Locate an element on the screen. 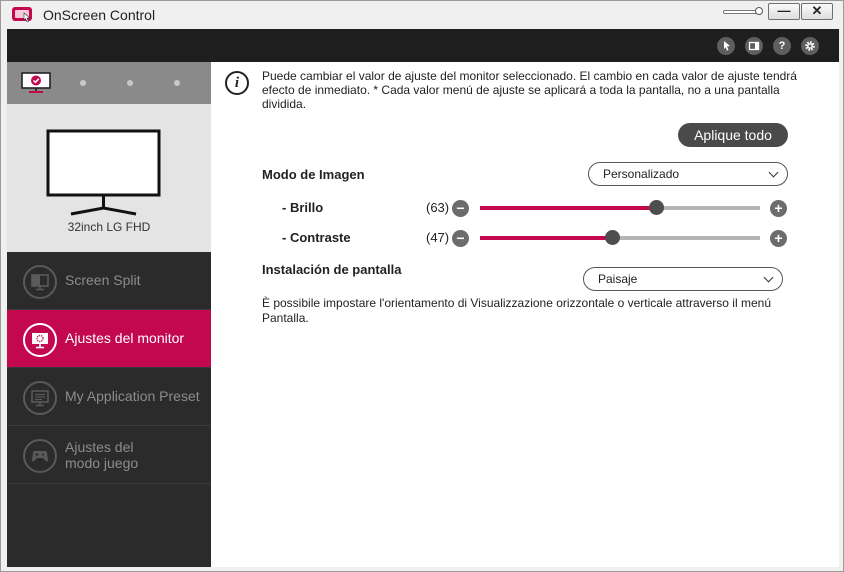  sidebar-item-game-mode: Ajustes del modo juego is located at coordinates (109, 455).